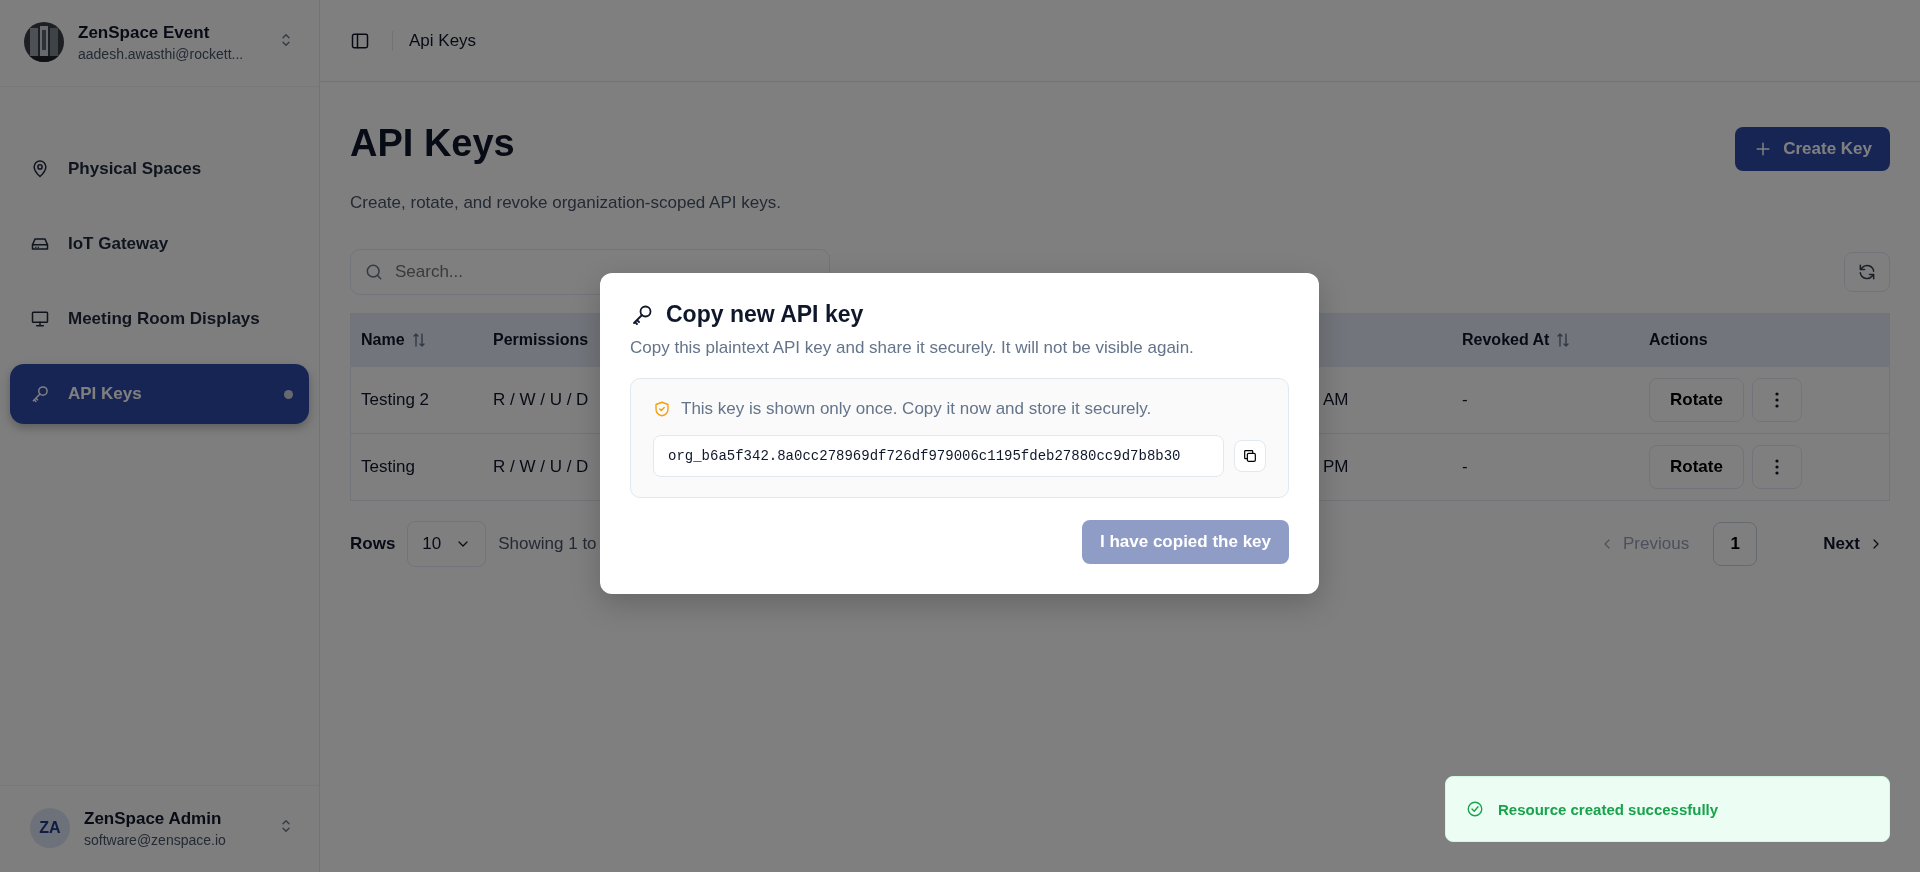 This screenshot has height=872, width=1920. Describe the element at coordinates (547, 544) in the screenshot. I see `showing-text: Showing 1 to` at that location.